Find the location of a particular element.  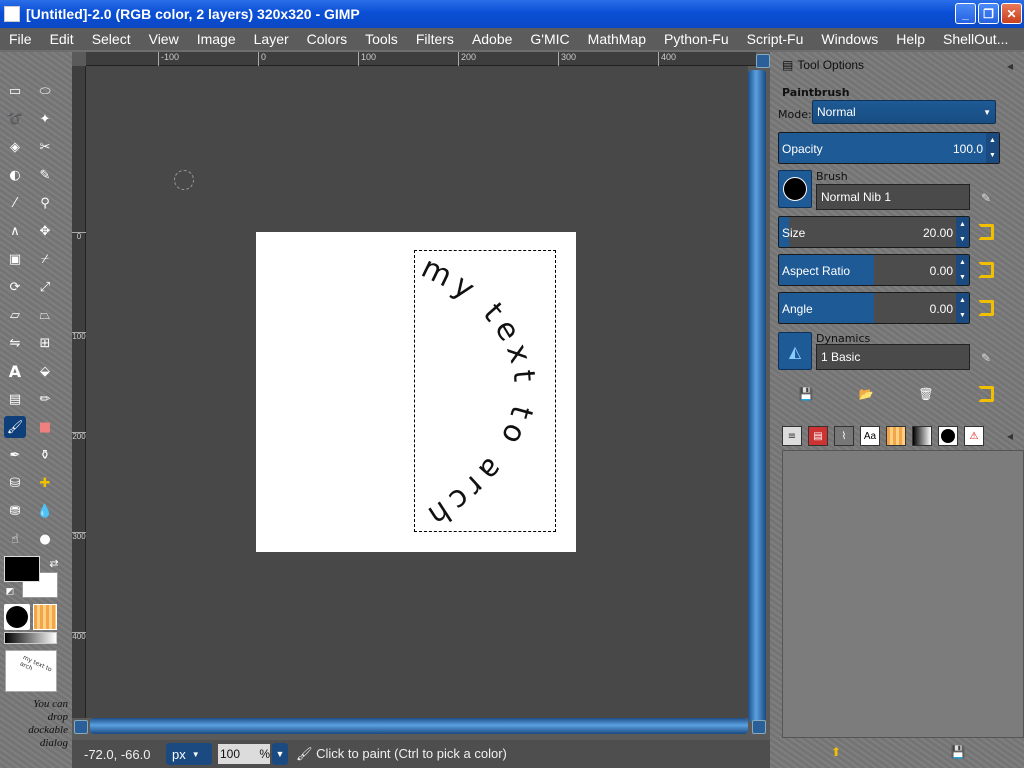

blend-icon: ▤ is located at coordinates (15, 399).